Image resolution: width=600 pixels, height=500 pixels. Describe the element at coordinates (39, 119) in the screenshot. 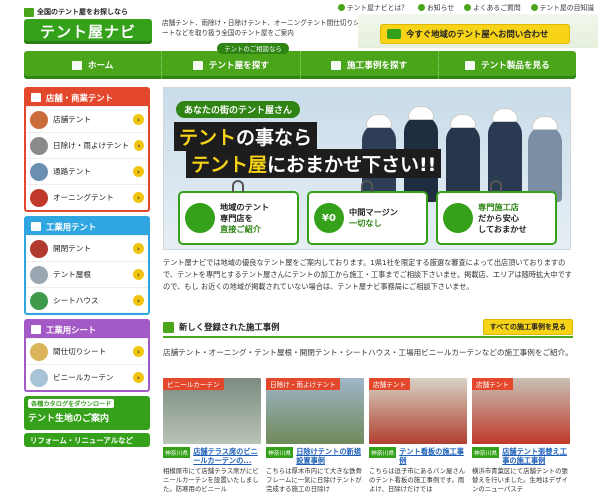

I see `shop-tent-thumb` at that location.